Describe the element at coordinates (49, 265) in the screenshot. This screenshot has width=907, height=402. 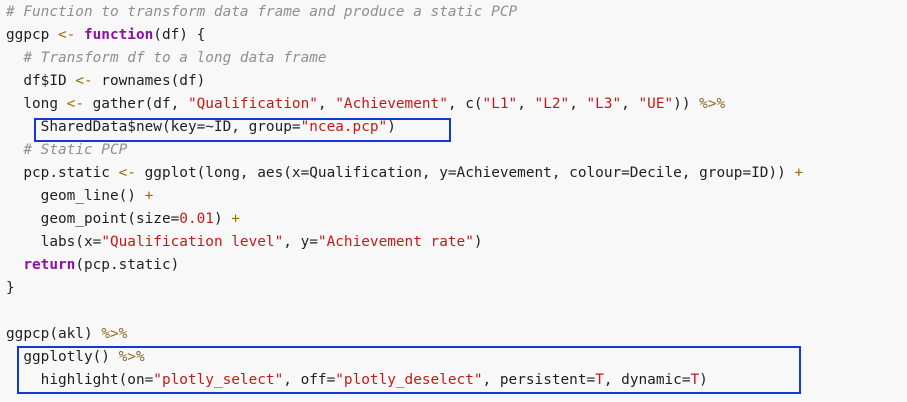
I see `return-keyword: return` at that location.